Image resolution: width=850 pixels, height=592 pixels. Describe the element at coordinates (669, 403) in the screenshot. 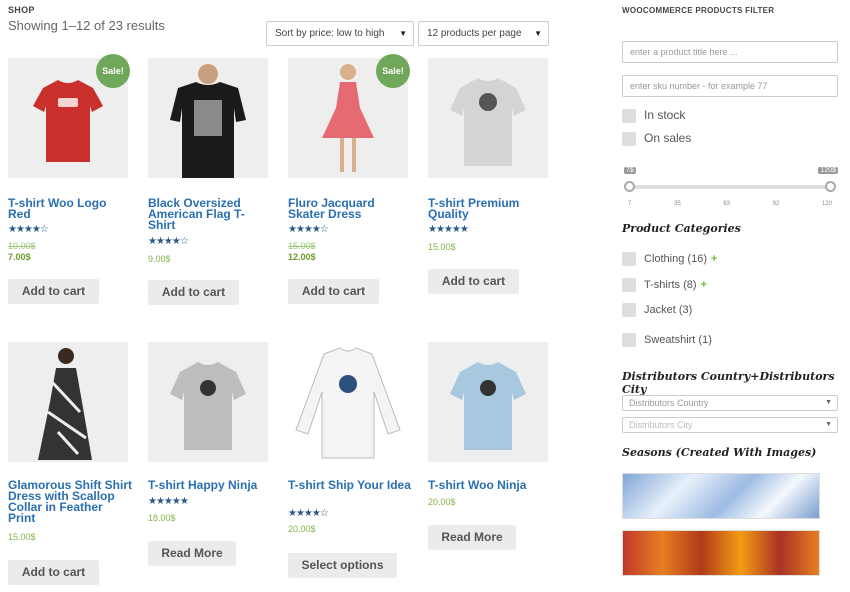

I see `country-placeholder: Distributors Country` at that location.